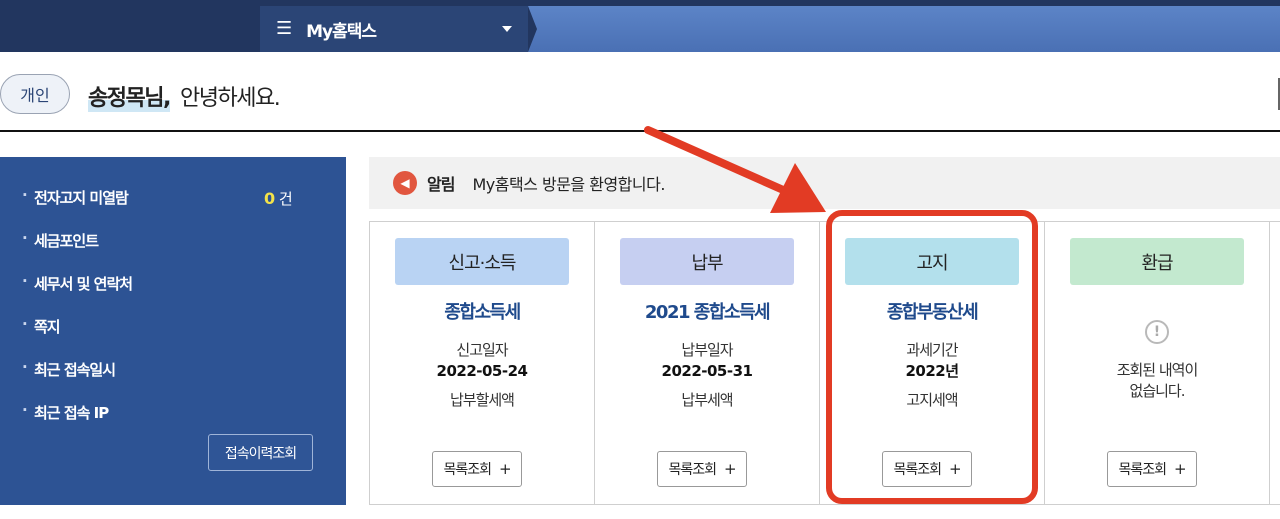 This screenshot has width=1280, height=519. Describe the element at coordinates (707, 371) in the screenshot. I see `meta-value: 2022-05-31` at that location.